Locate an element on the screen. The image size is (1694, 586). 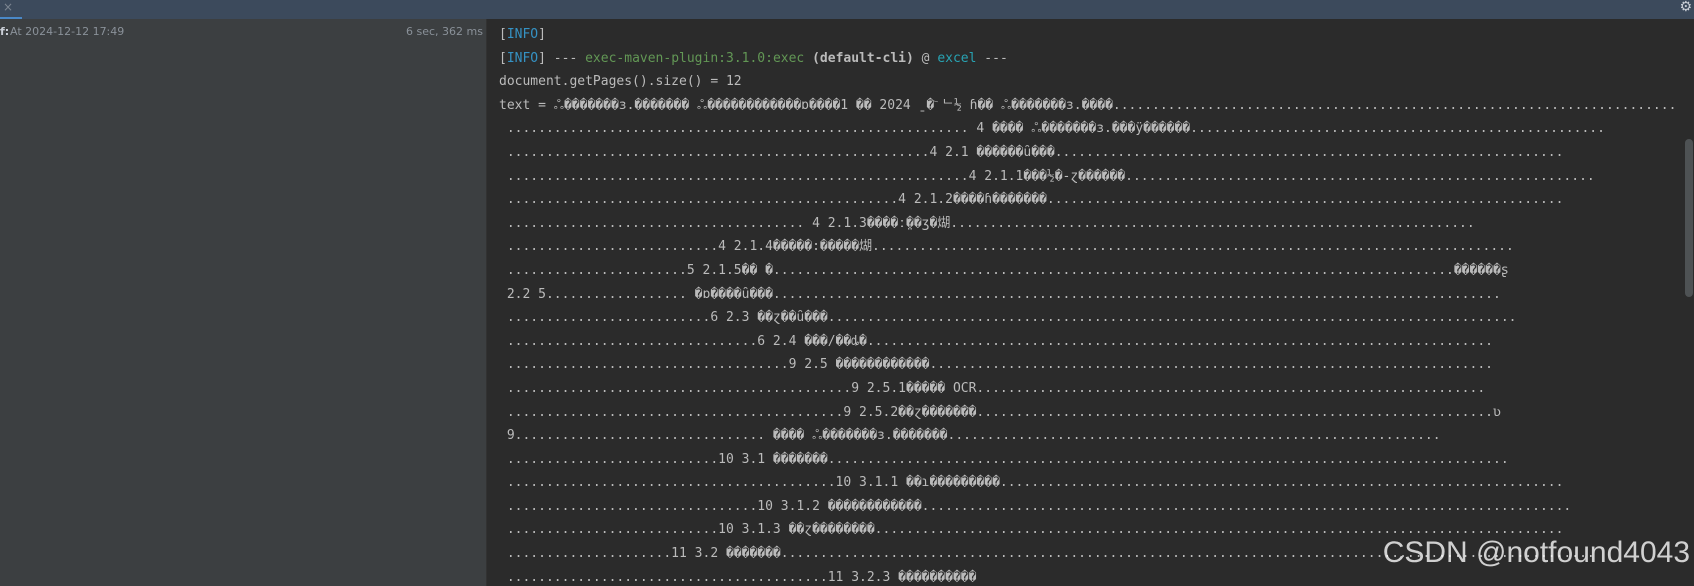
maven-plugin-name: exec-maven-plugin:3.1.0:exec is located at coordinates (695, 58).